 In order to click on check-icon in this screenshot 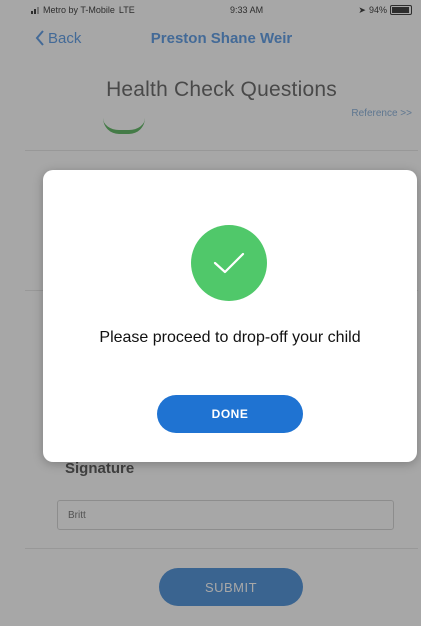, I will do `click(229, 263)`.